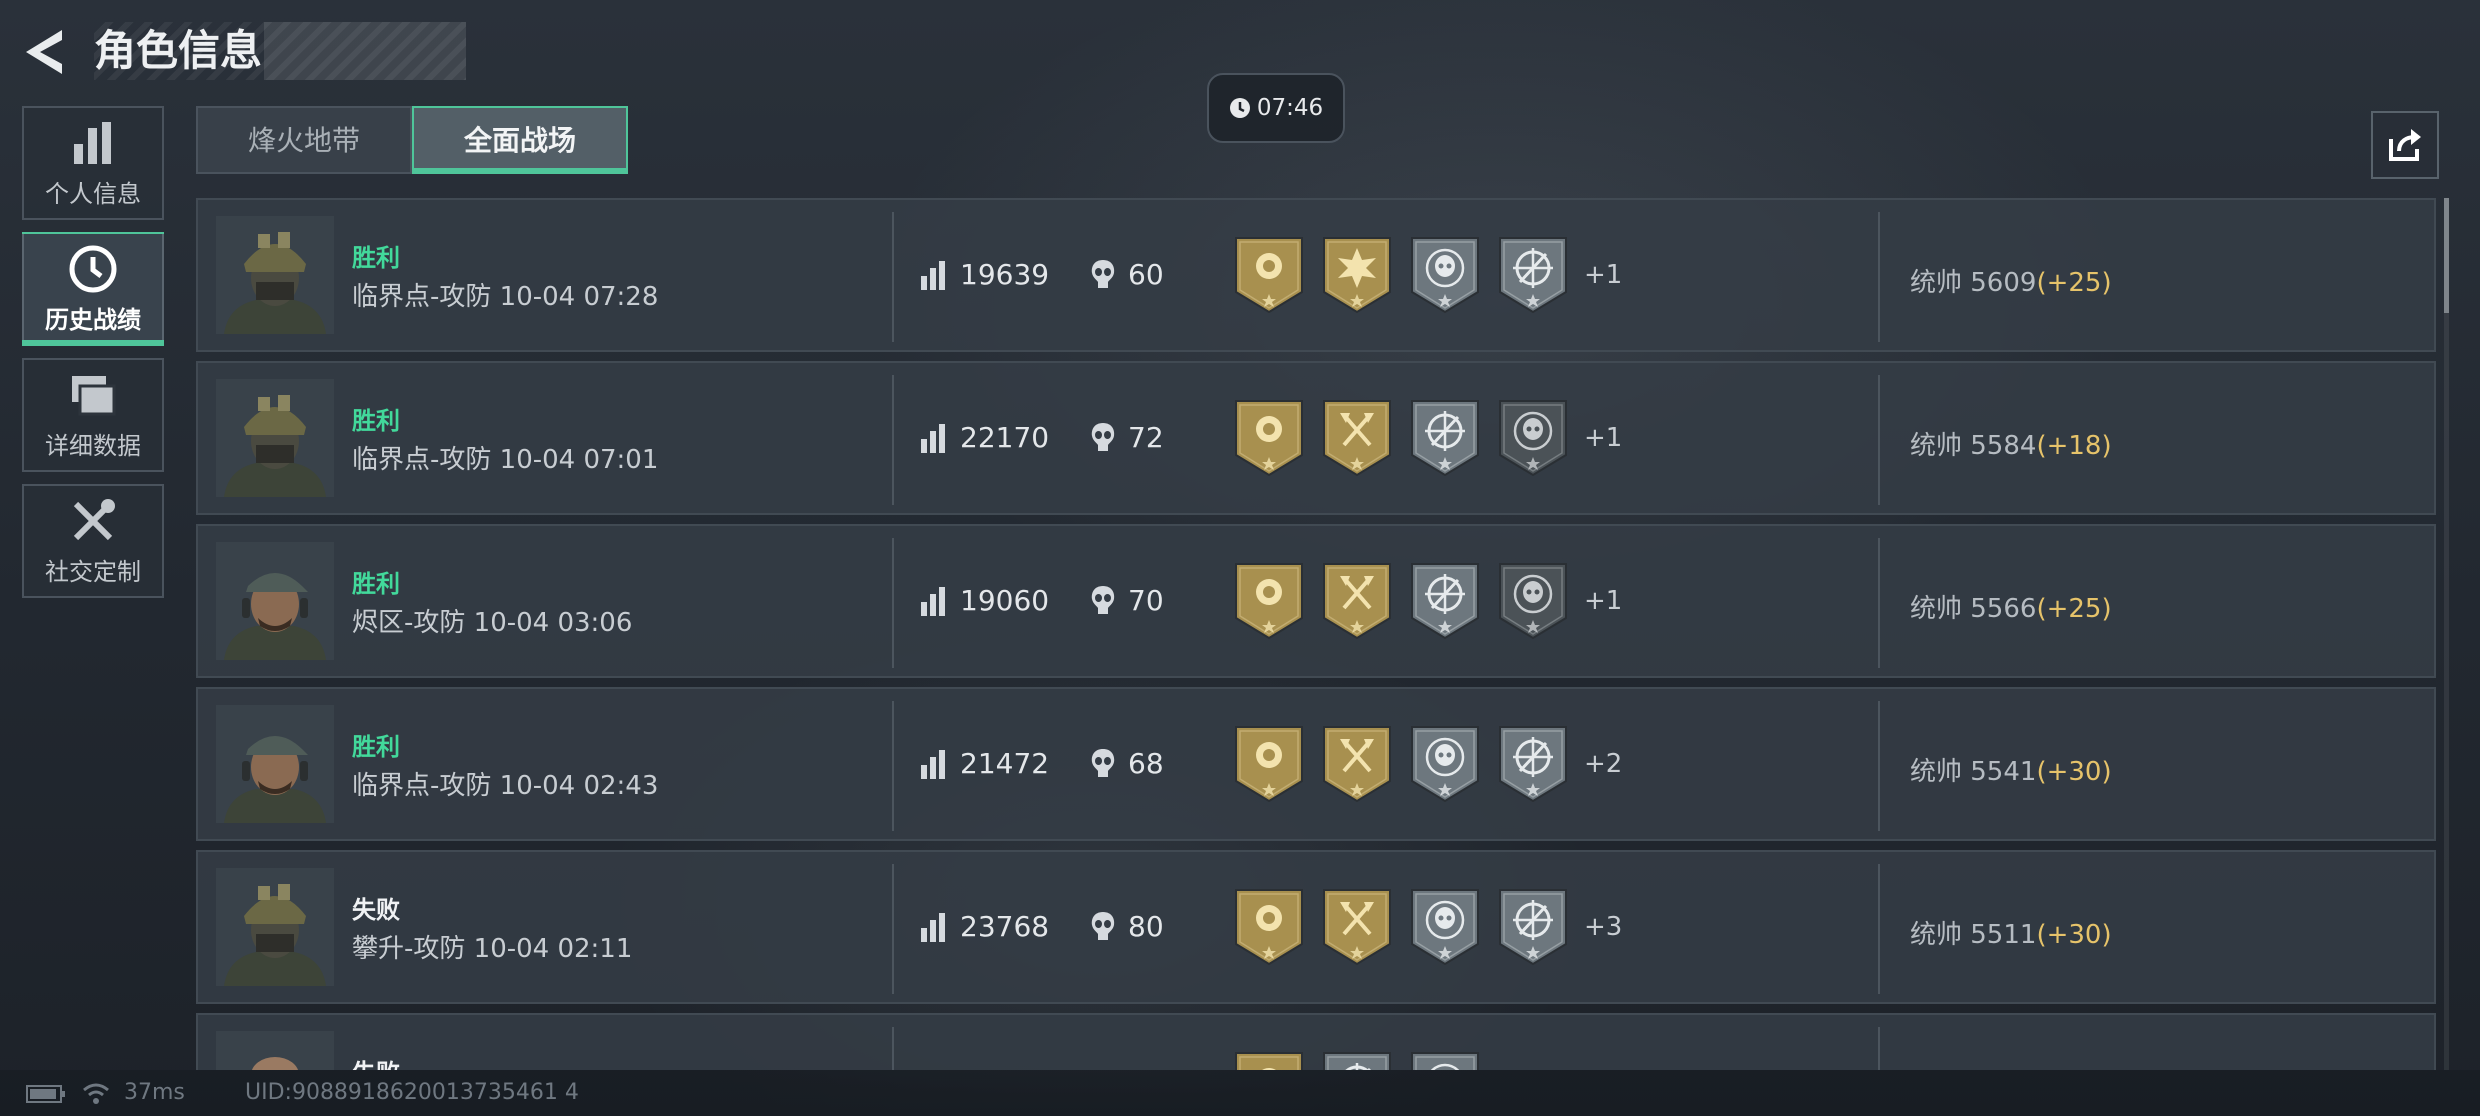 The height and width of the screenshot is (1116, 2480). What do you see at coordinates (1316, 1041) in the screenshot?
I see `match-row: 失败` at bounding box center [1316, 1041].